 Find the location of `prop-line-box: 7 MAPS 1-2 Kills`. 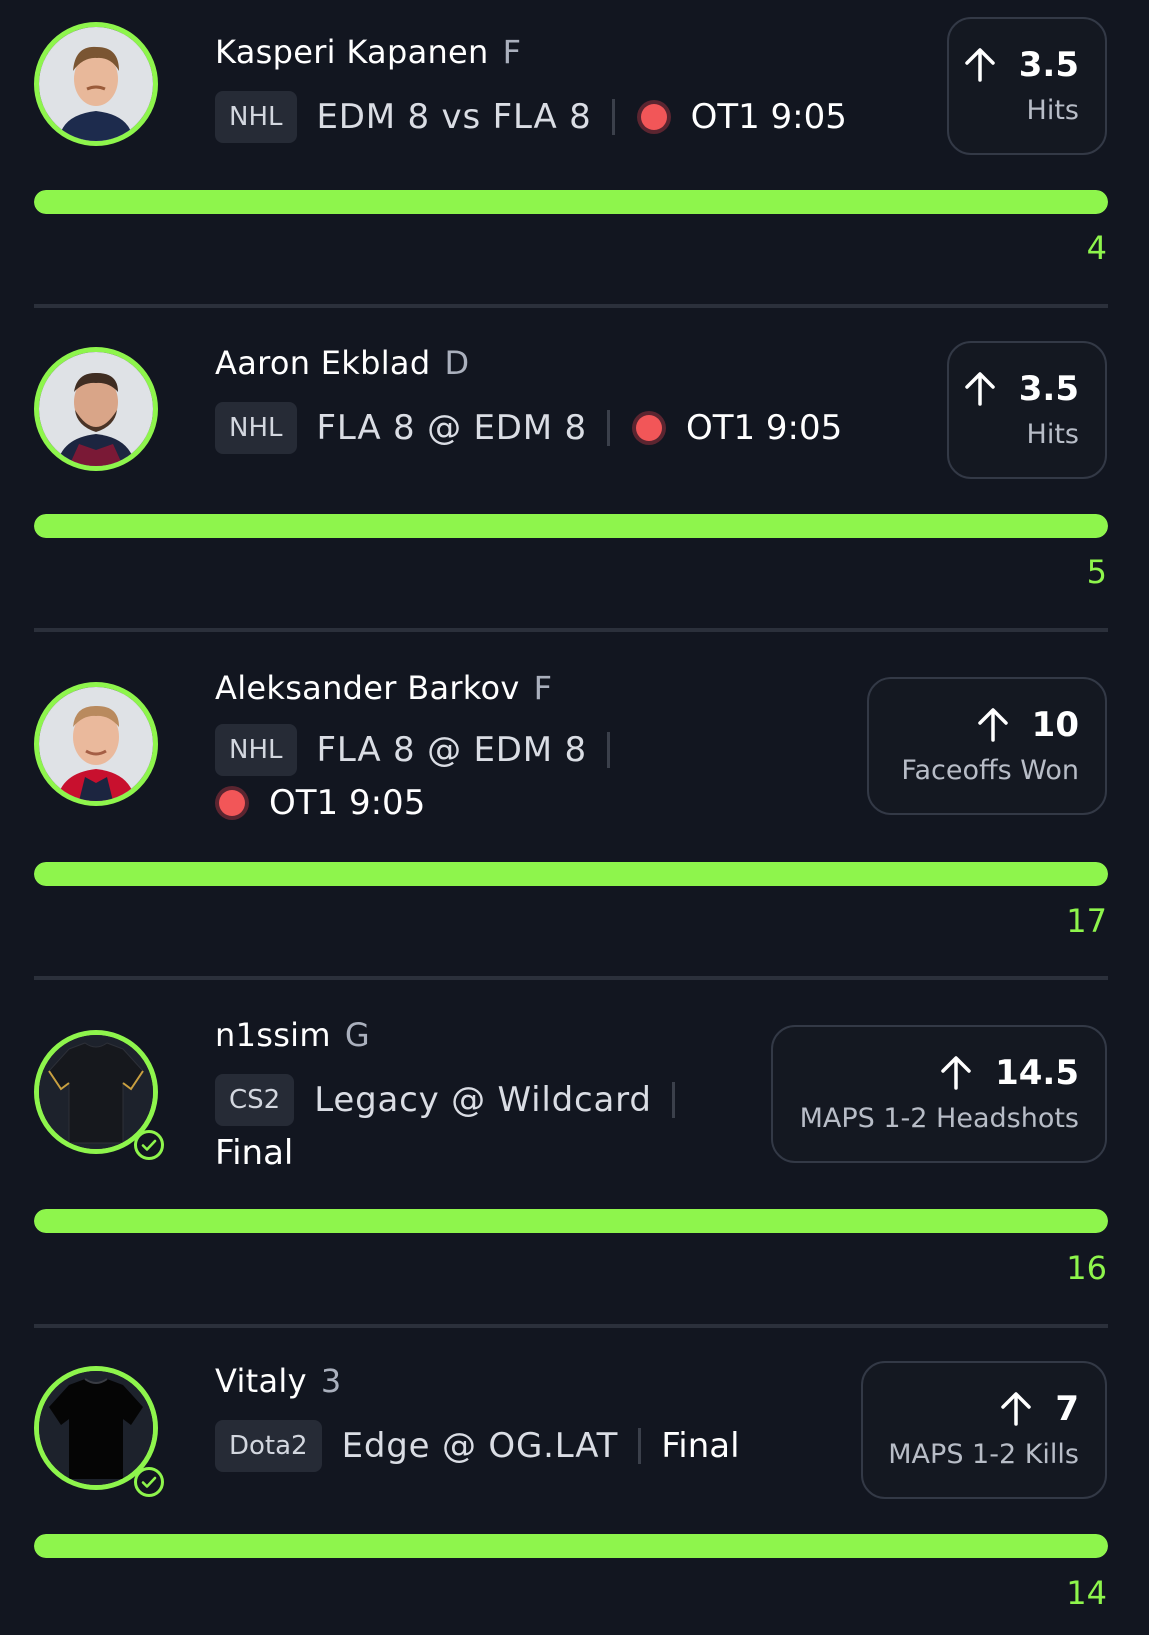

prop-line-box: 7 MAPS 1-2 Kills is located at coordinates (984, 1430).